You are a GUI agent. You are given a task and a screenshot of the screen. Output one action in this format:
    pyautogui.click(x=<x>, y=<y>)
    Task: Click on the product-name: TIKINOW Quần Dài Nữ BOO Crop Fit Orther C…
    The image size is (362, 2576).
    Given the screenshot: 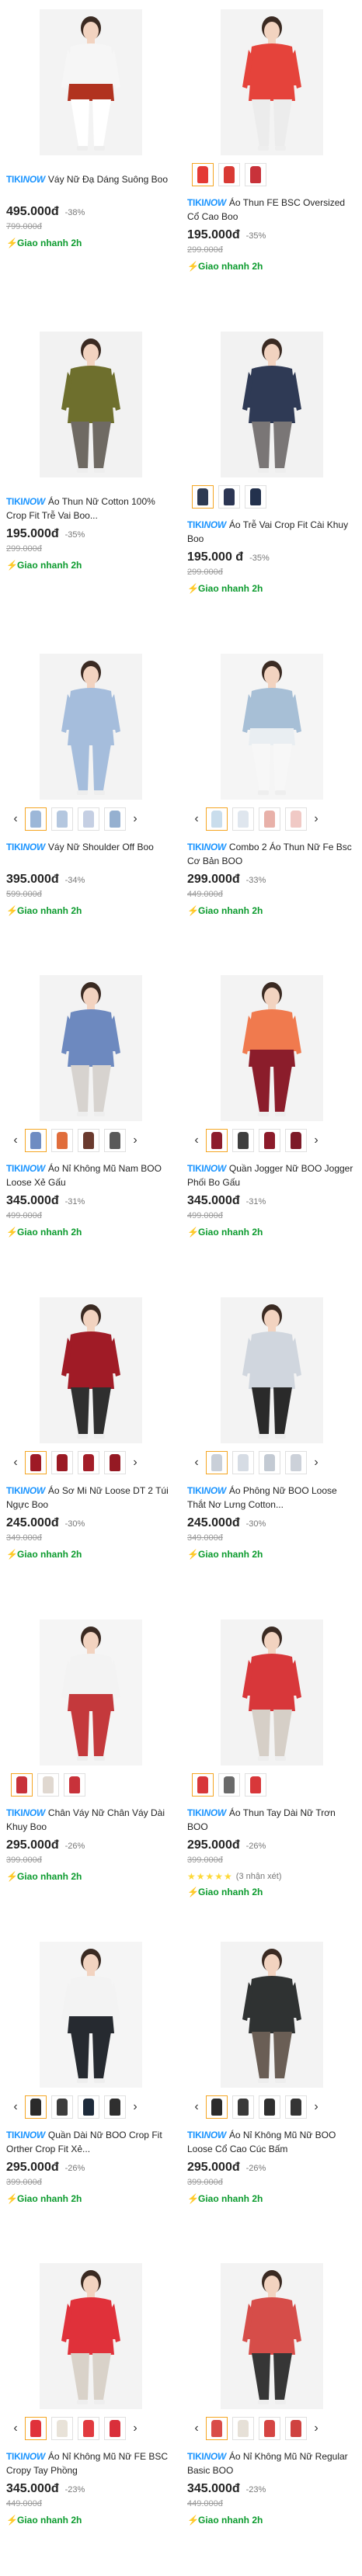 What is the action you would take?
    pyautogui.click(x=90, y=2142)
    